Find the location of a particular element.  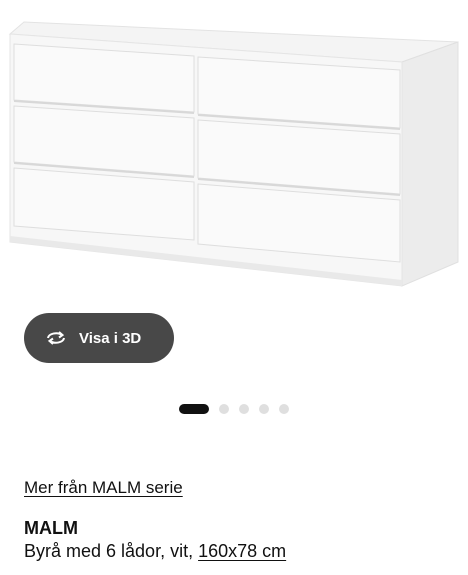

product-description-text: Byrå med 6 lådor, vit, is located at coordinates (111, 551).